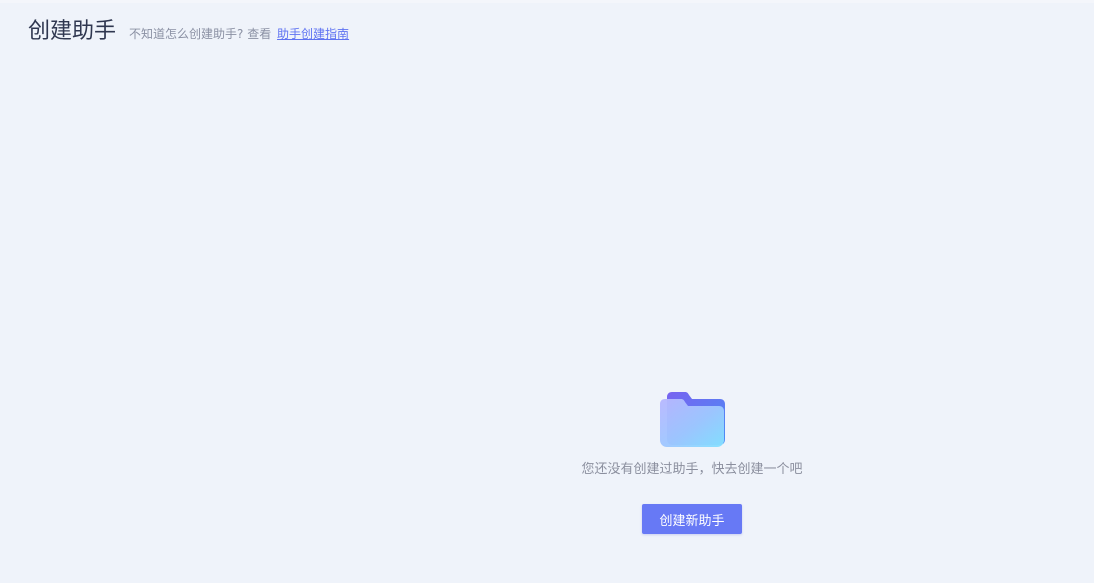  Describe the element at coordinates (692, 419) in the screenshot. I see `folder-icon` at that location.